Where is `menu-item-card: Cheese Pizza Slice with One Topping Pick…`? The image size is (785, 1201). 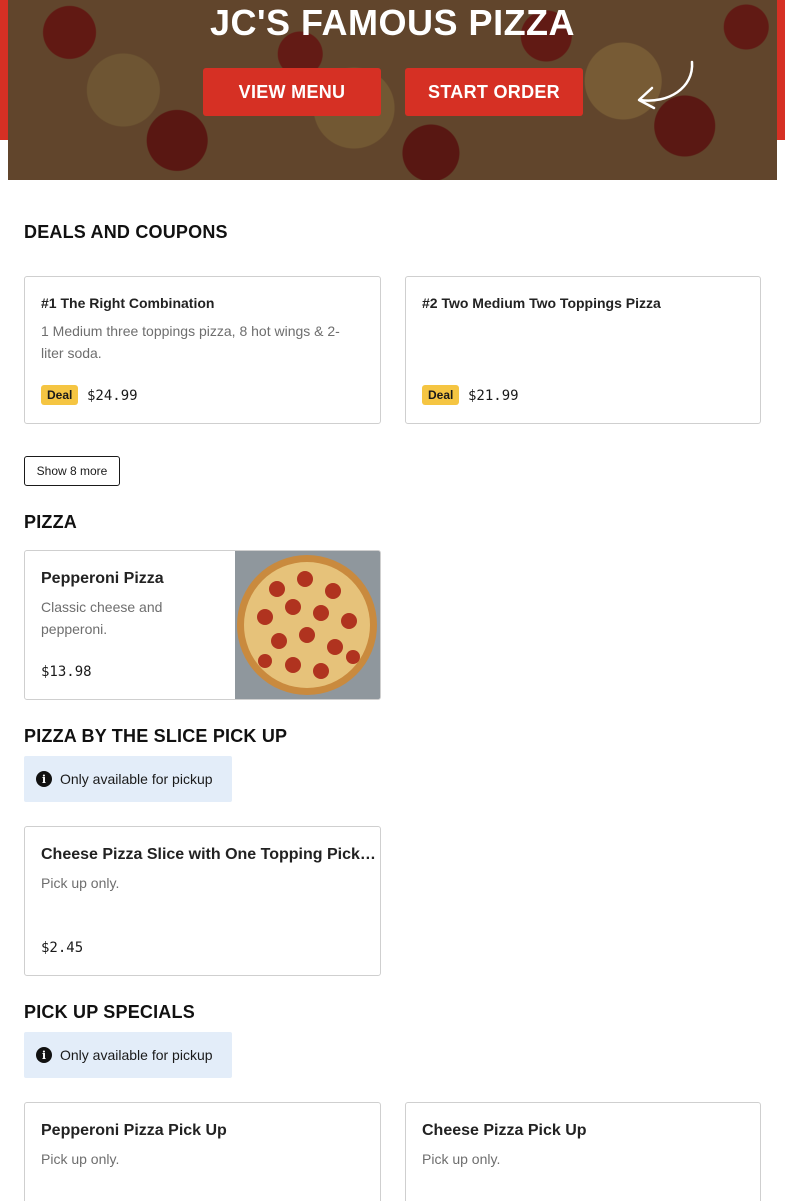
menu-item-card: Cheese Pizza Slice with One Topping Pick… is located at coordinates (202, 901).